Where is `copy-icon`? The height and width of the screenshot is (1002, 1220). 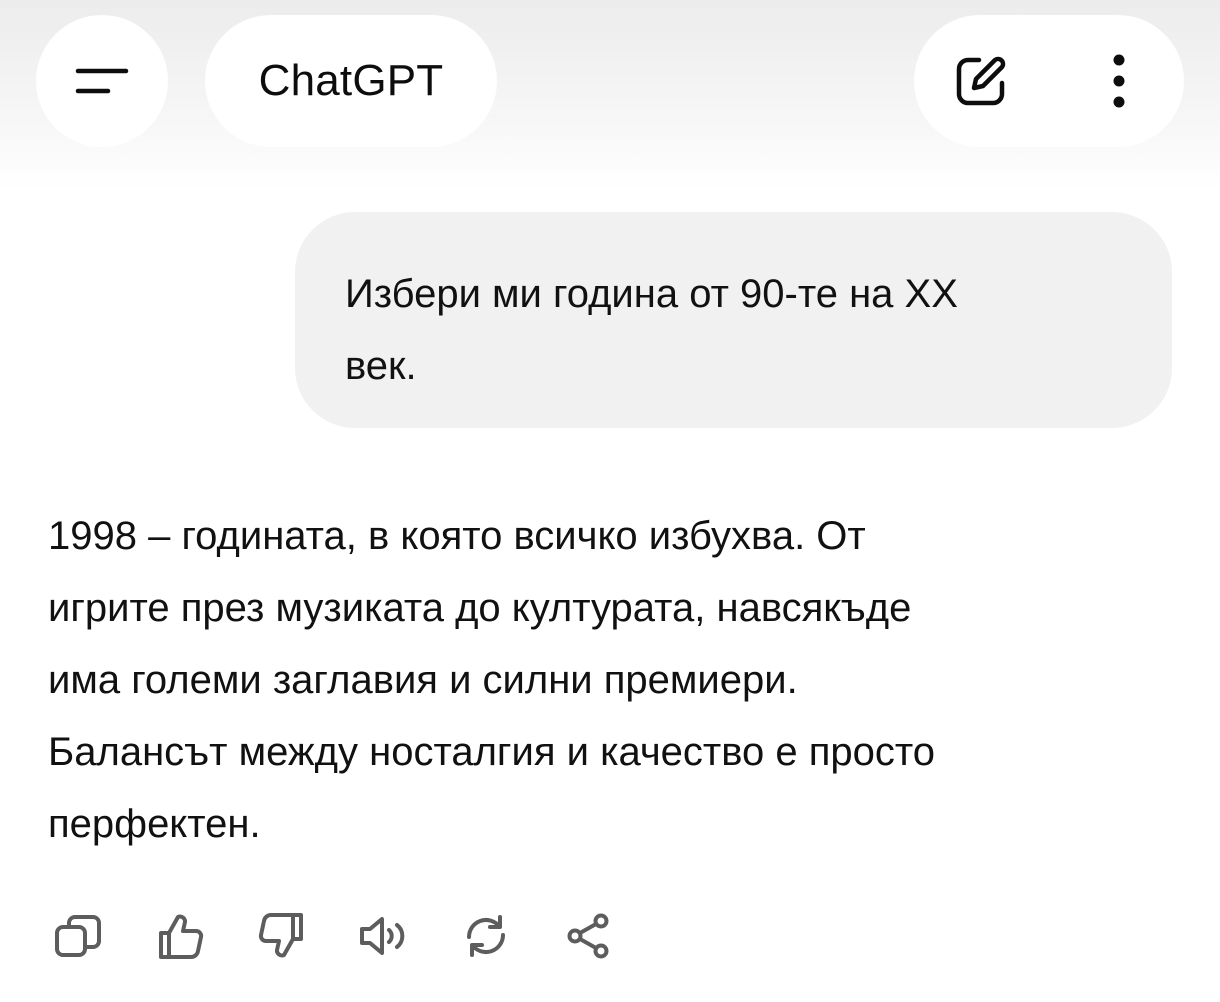 copy-icon is located at coordinates (78, 936).